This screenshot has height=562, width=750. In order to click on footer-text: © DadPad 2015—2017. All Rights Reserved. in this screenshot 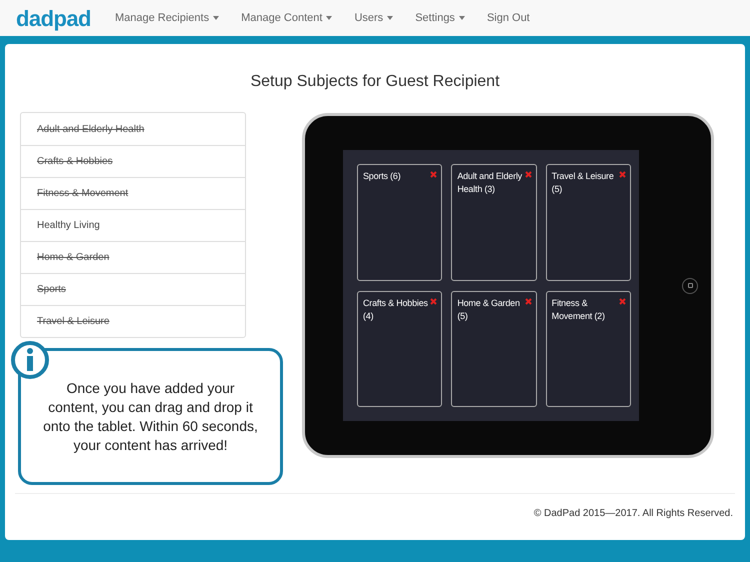, I will do `click(633, 514)`.